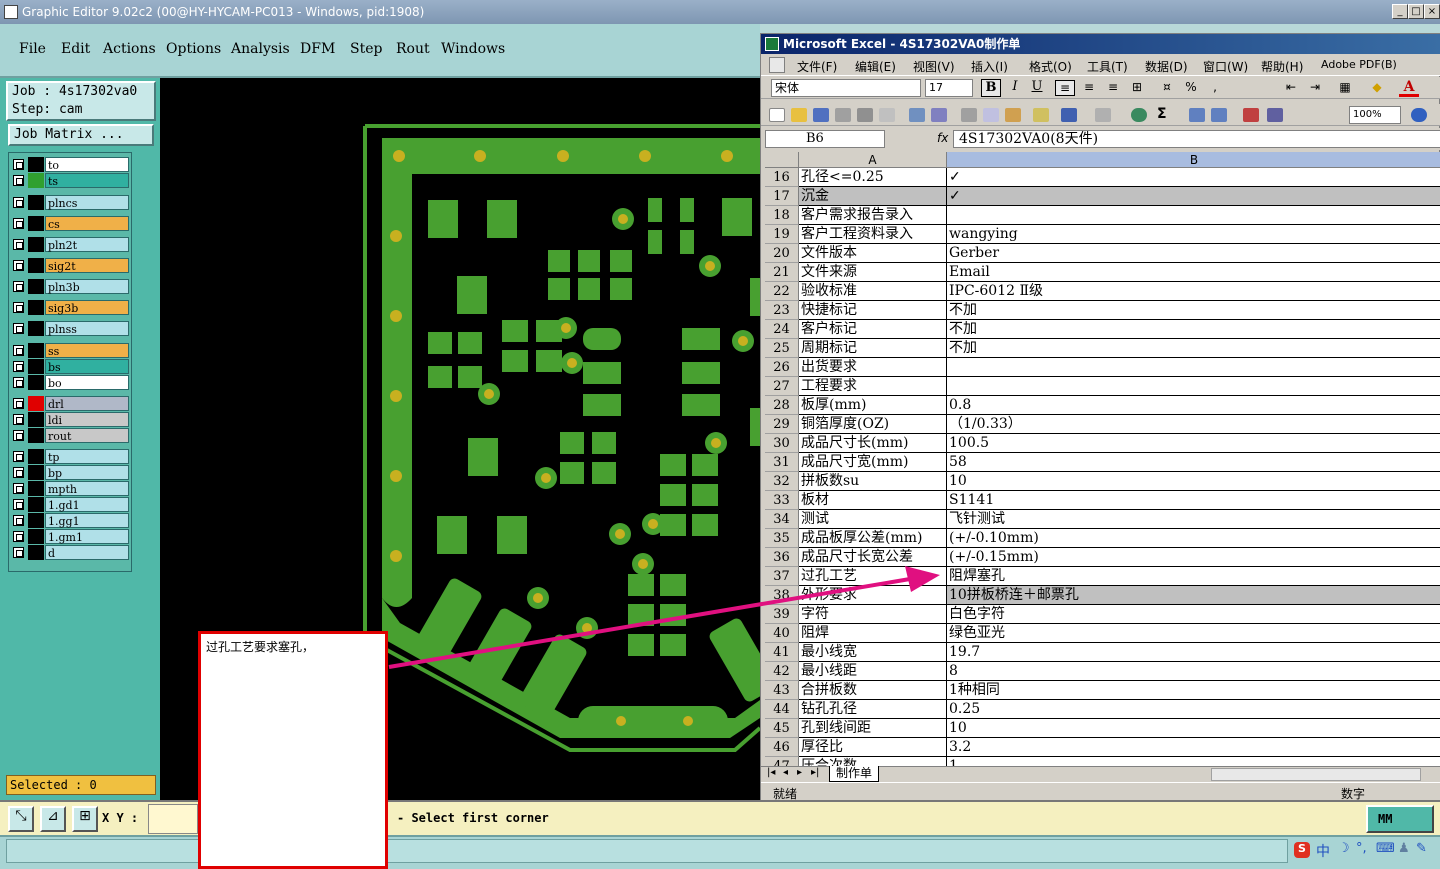 The height and width of the screenshot is (869, 1440). I want to click on cell-b: 白色字符, so click(1193, 614).